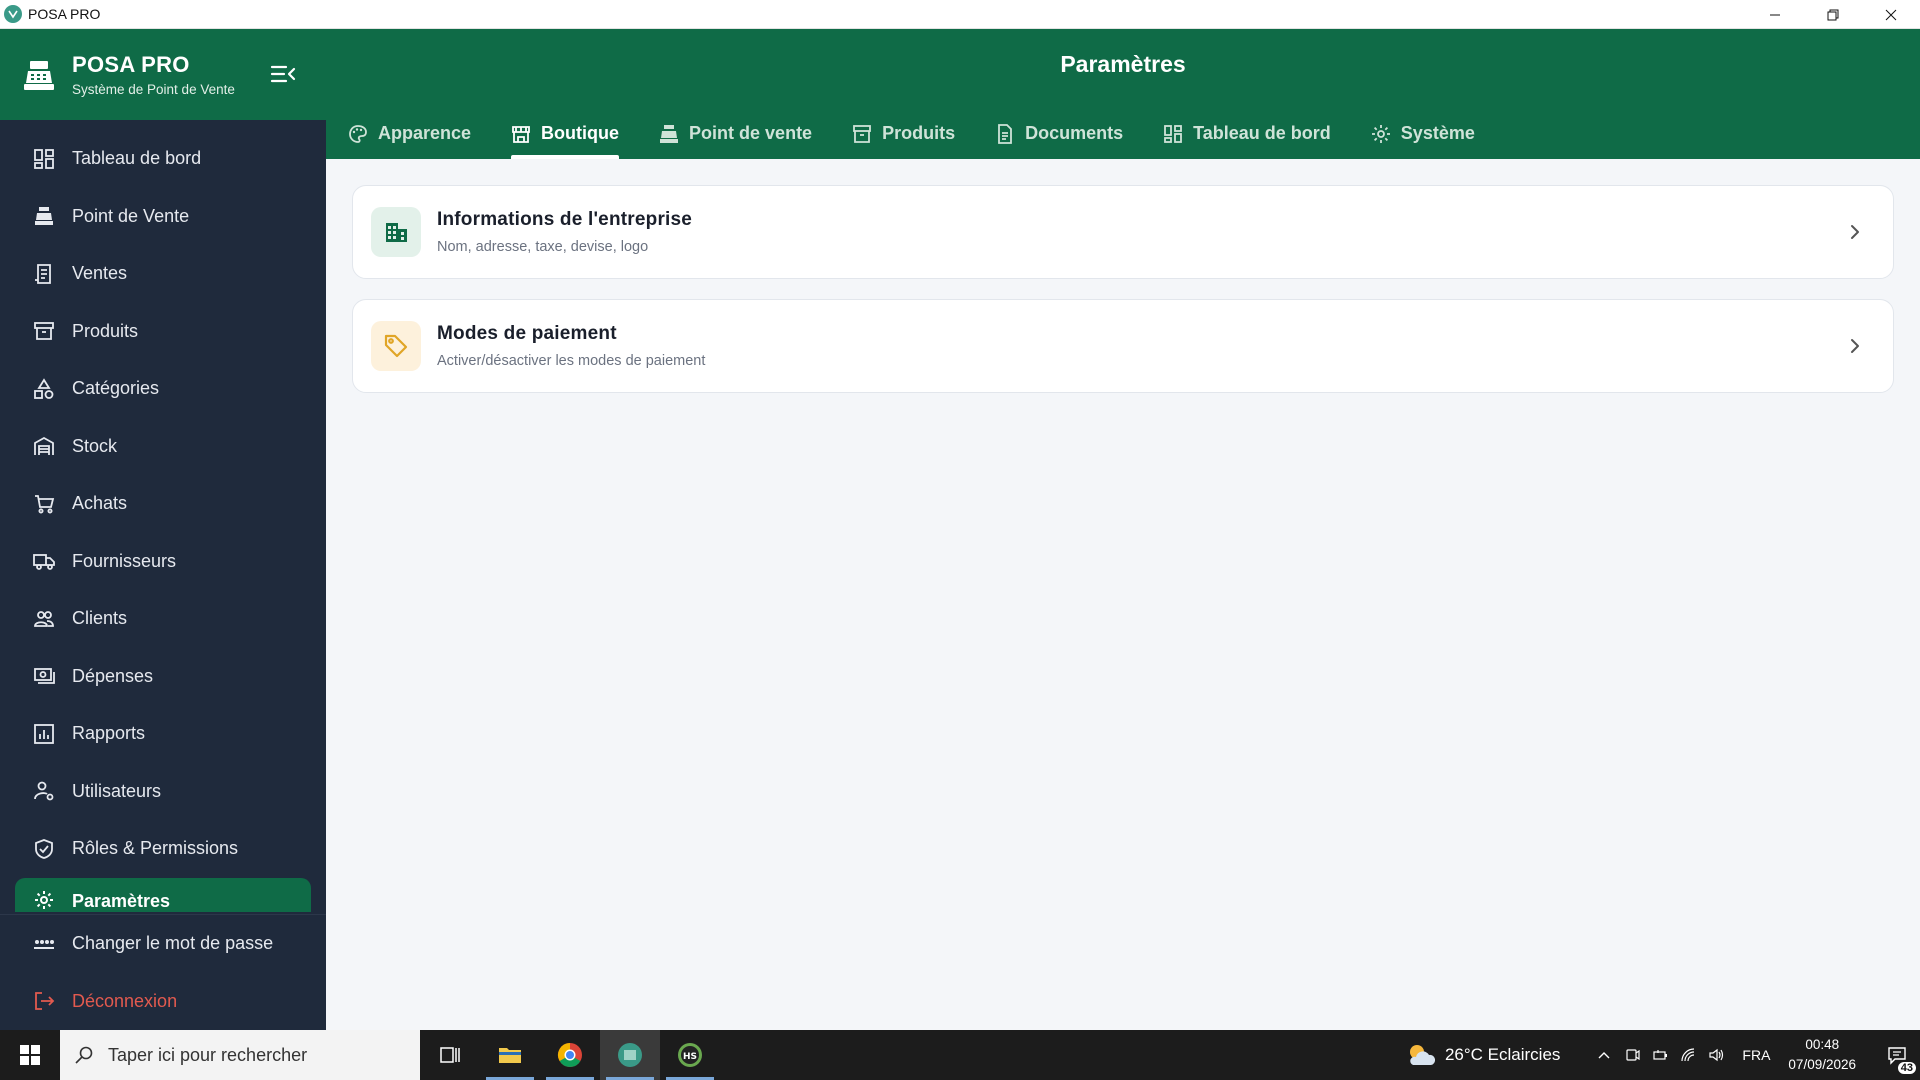 The height and width of the screenshot is (1080, 1920). What do you see at coordinates (125, 1000) in the screenshot?
I see `sidebar-item-label: Déconnexion` at bounding box center [125, 1000].